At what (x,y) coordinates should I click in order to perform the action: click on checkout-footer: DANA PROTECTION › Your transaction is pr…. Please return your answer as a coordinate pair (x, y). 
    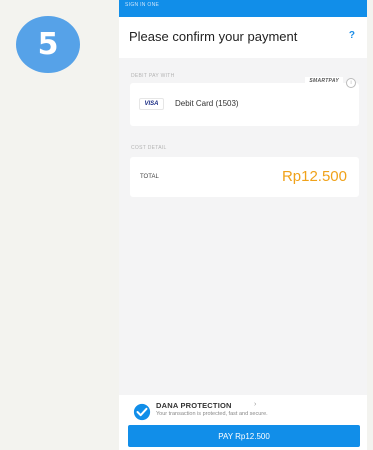
    Looking at the image, I should click on (243, 422).